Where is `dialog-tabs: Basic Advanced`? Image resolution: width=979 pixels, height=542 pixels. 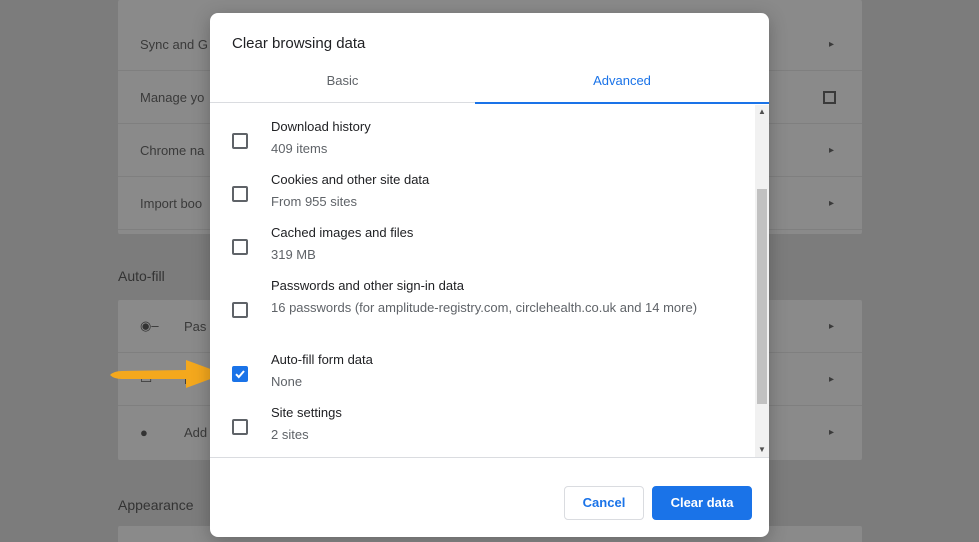 dialog-tabs: Basic Advanced is located at coordinates (489, 85).